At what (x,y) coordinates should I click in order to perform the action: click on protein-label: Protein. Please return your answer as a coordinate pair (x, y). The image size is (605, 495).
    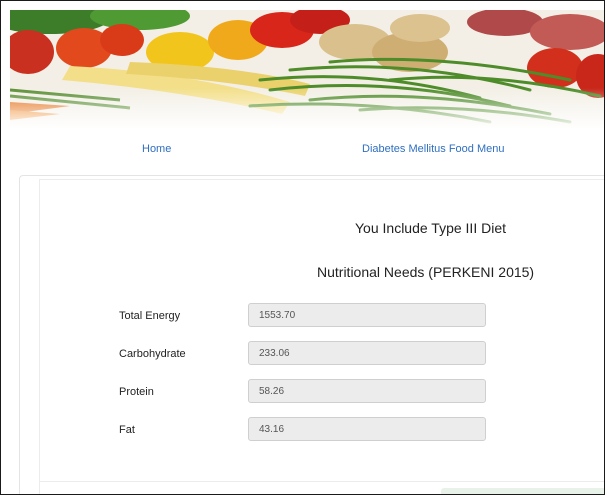
    Looking at the image, I should click on (136, 392).